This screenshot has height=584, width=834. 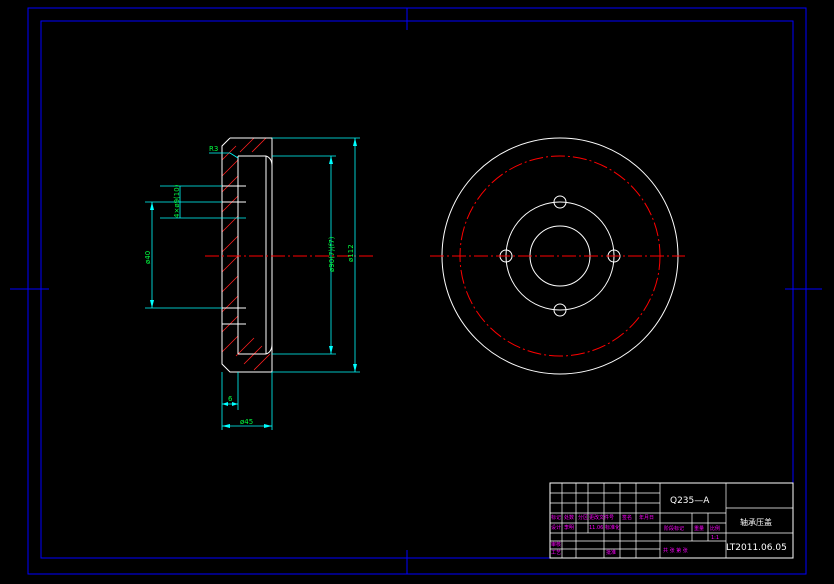 What do you see at coordinates (675, 550) in the screenshot?
I see `tb-sheets: 共 张 第 张` at bounding box center [675, 550].